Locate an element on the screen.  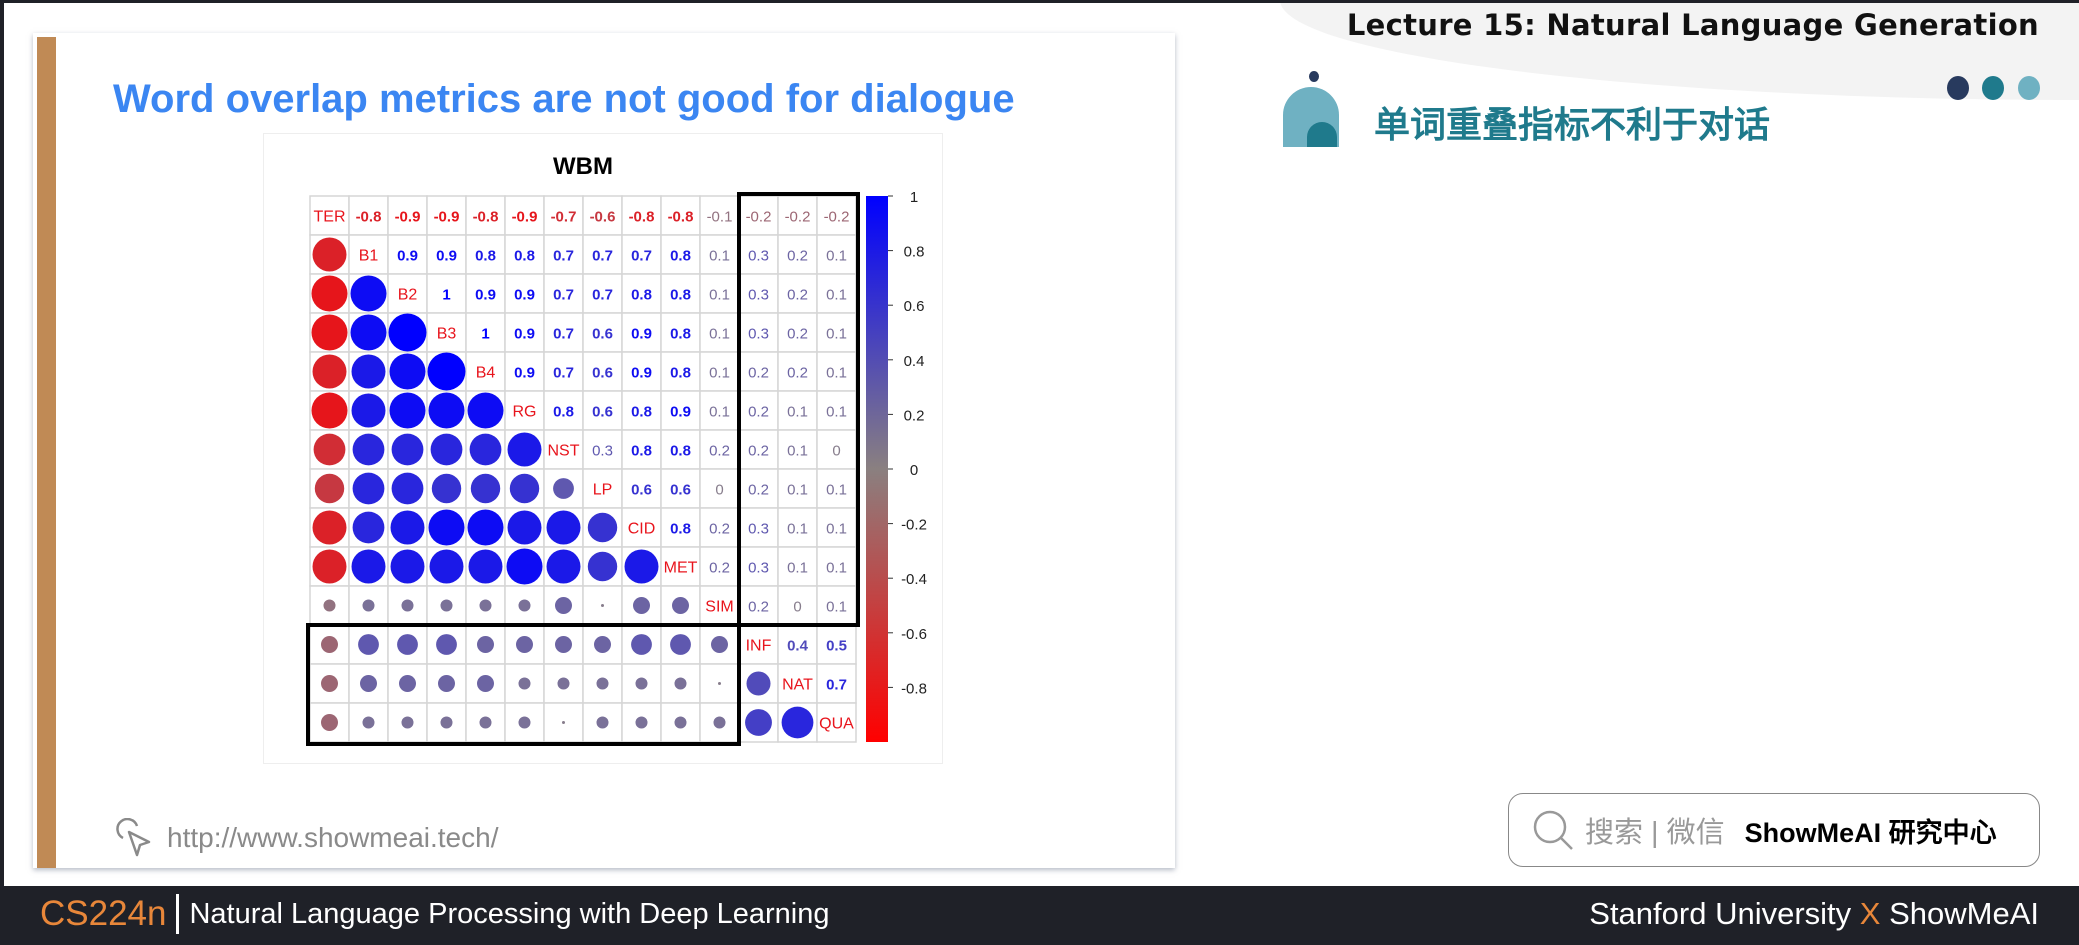
credit: Stanford University X ShowMeAI is located at coordinates (1814, 914).